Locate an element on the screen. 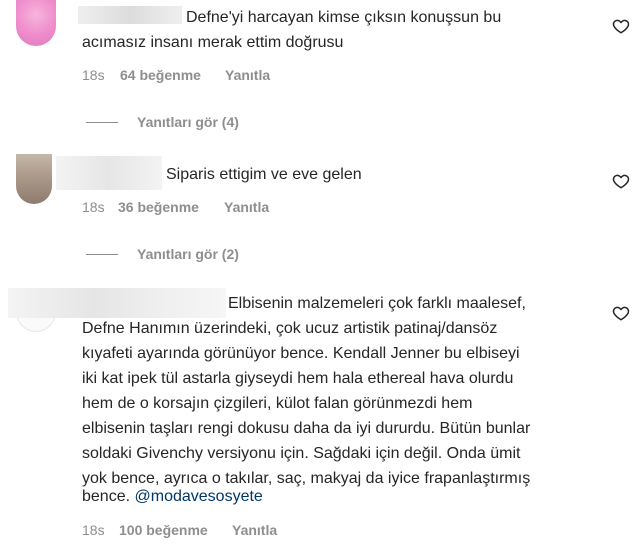  mention-link: @modavesosyete is located at coordinates (199, 496).